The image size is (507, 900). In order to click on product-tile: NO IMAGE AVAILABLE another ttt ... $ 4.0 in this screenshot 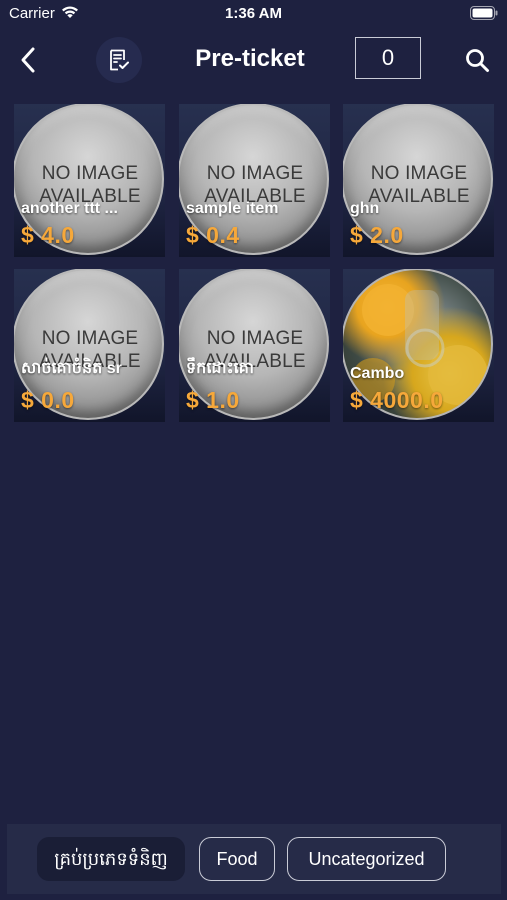, I will do `click(89, 180)`.